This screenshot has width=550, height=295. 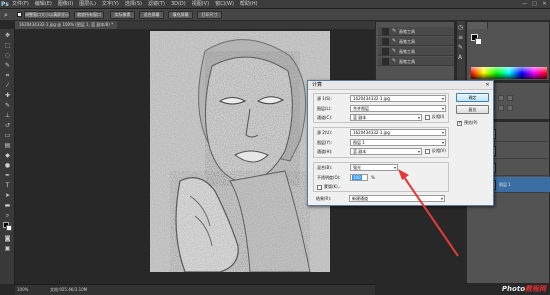 I want to click on channel-mixer-icon, so click(x=510, y=108).